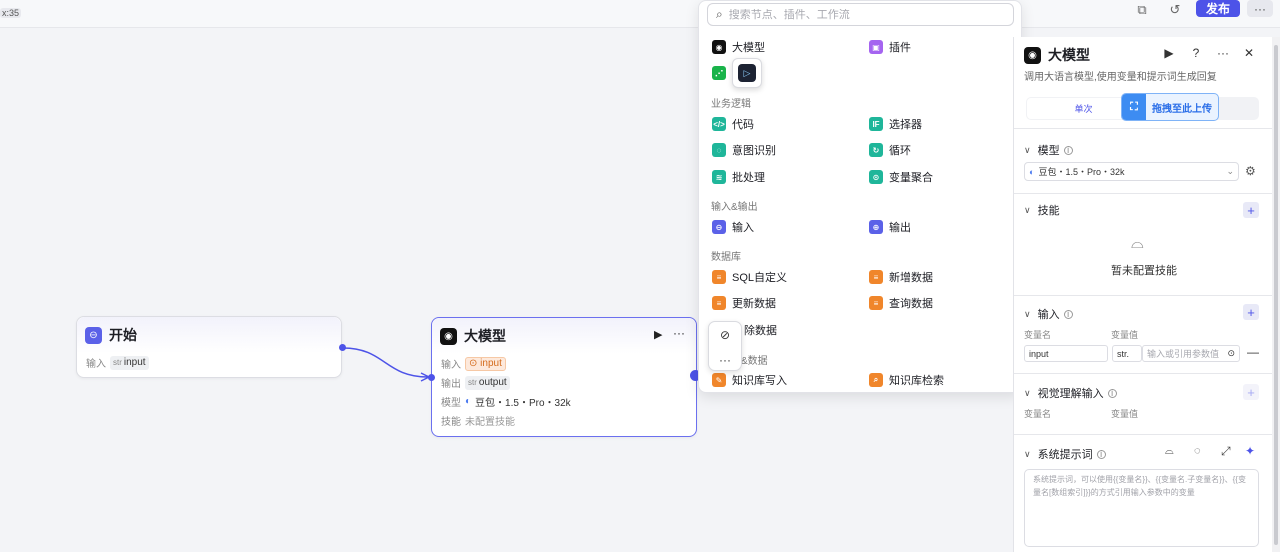  I want to click on input-section: ∨ 输入 i, so click(1048, 314).